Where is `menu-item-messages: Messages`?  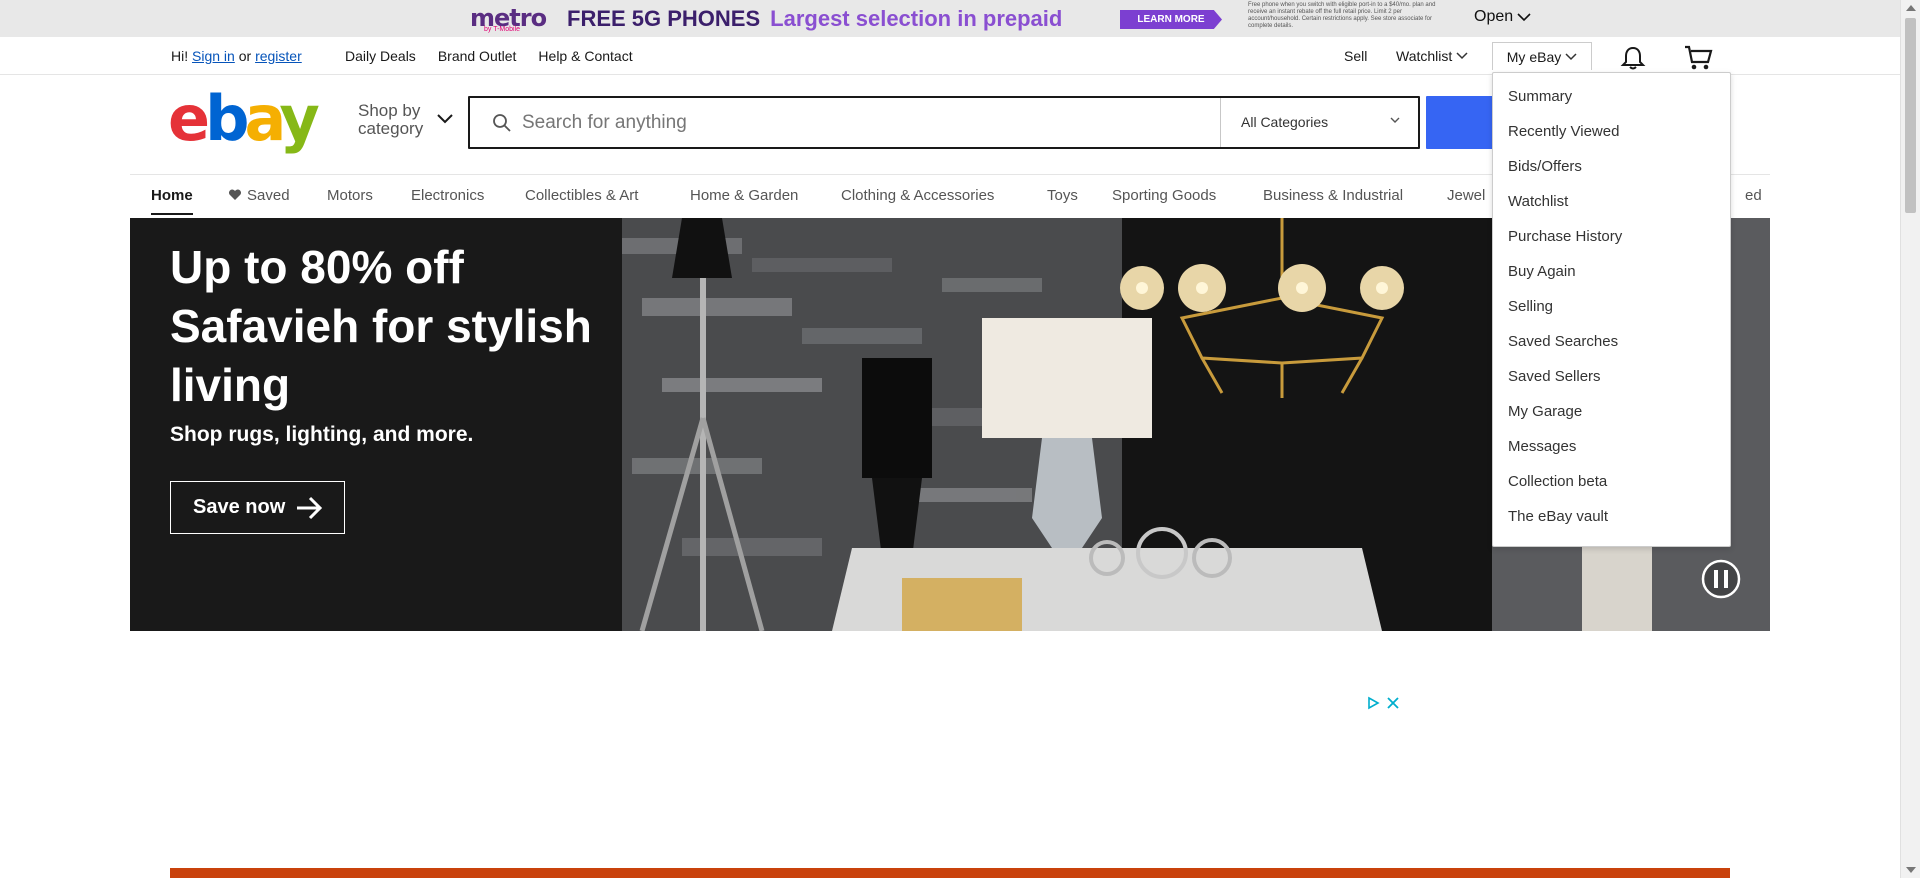
menu-item-messages: Messages is located at coordinates (1611, 450).